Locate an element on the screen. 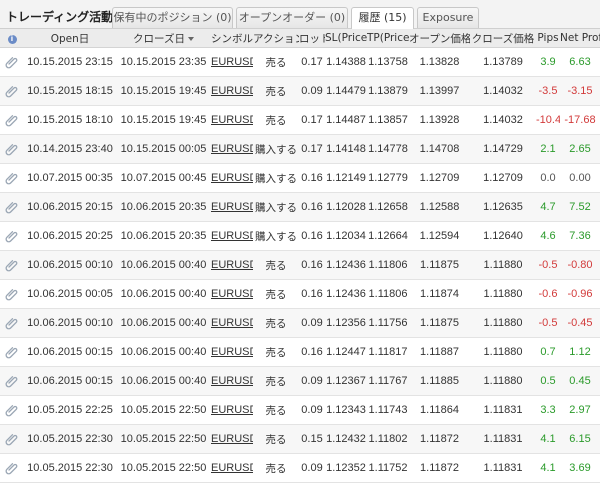 The height and width of the screenshot is (483, 600). info-column-header: i is located at coordinates (12, 38).